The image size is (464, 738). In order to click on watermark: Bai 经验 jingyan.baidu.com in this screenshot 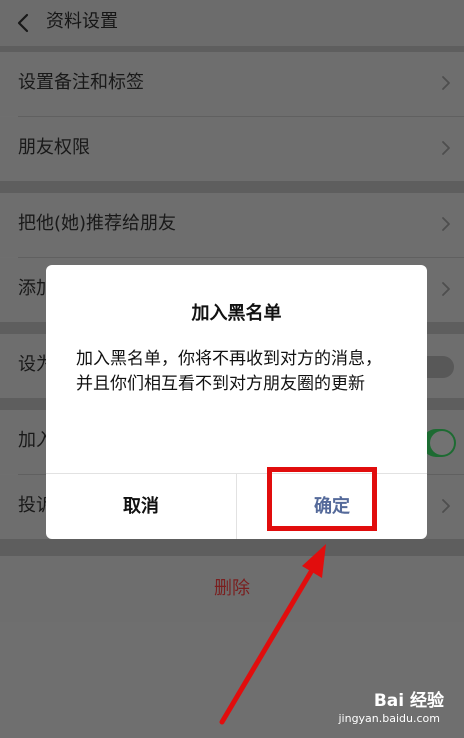, I will do `click(379, 710)`.